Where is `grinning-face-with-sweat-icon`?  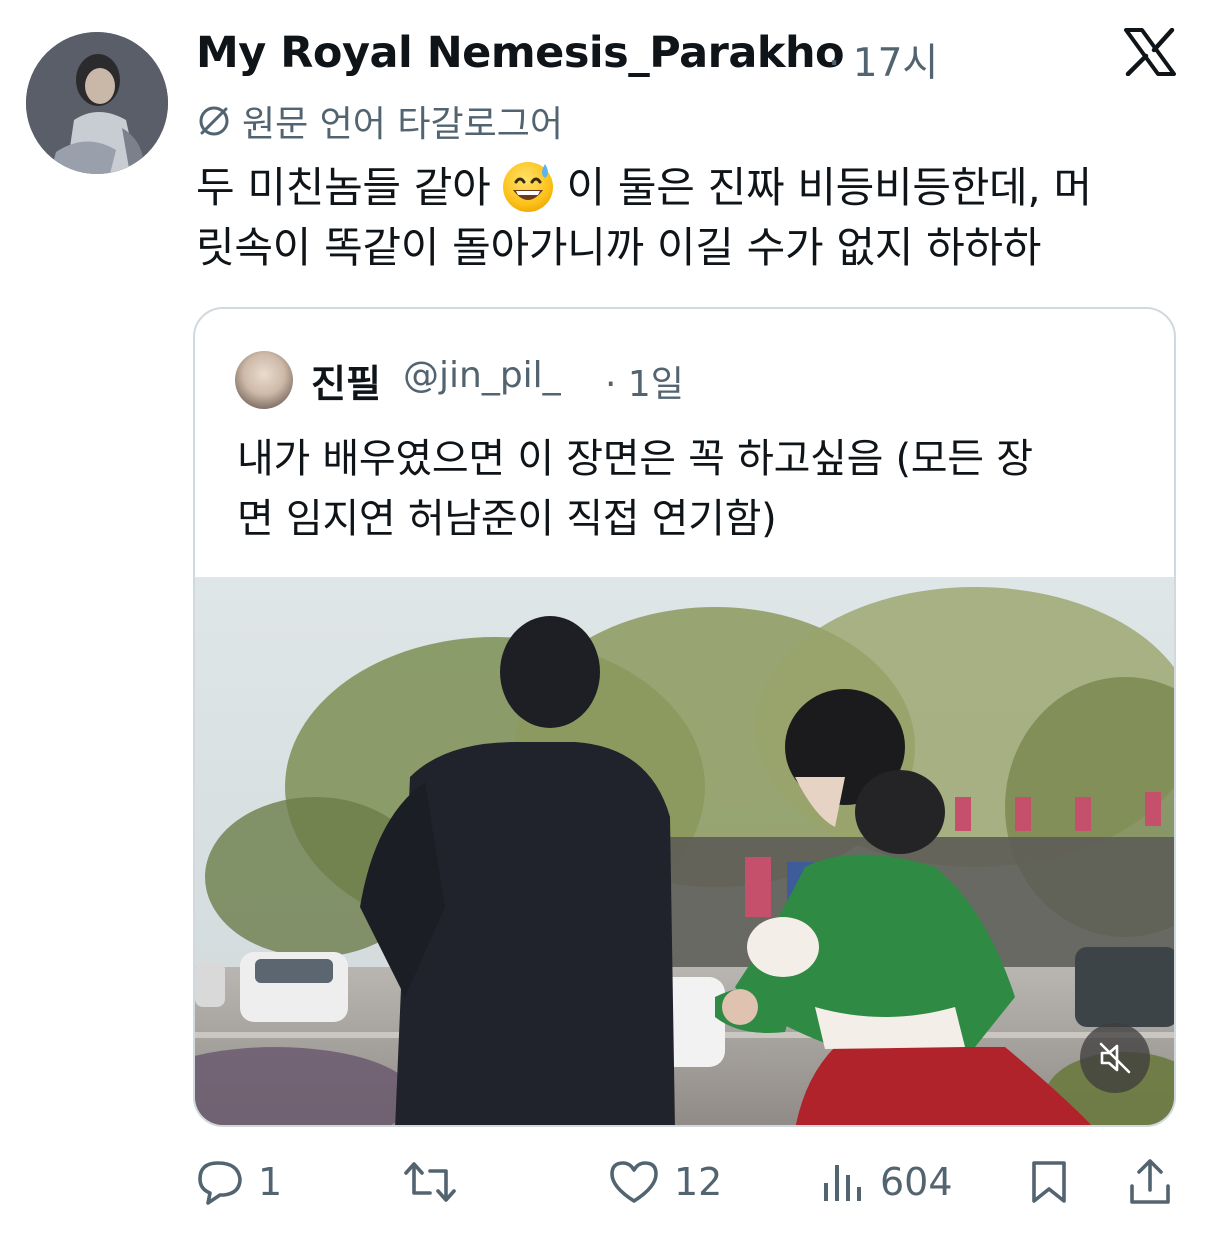 grinning-face-with-sweat-icon is located at coordinates (528, 186).